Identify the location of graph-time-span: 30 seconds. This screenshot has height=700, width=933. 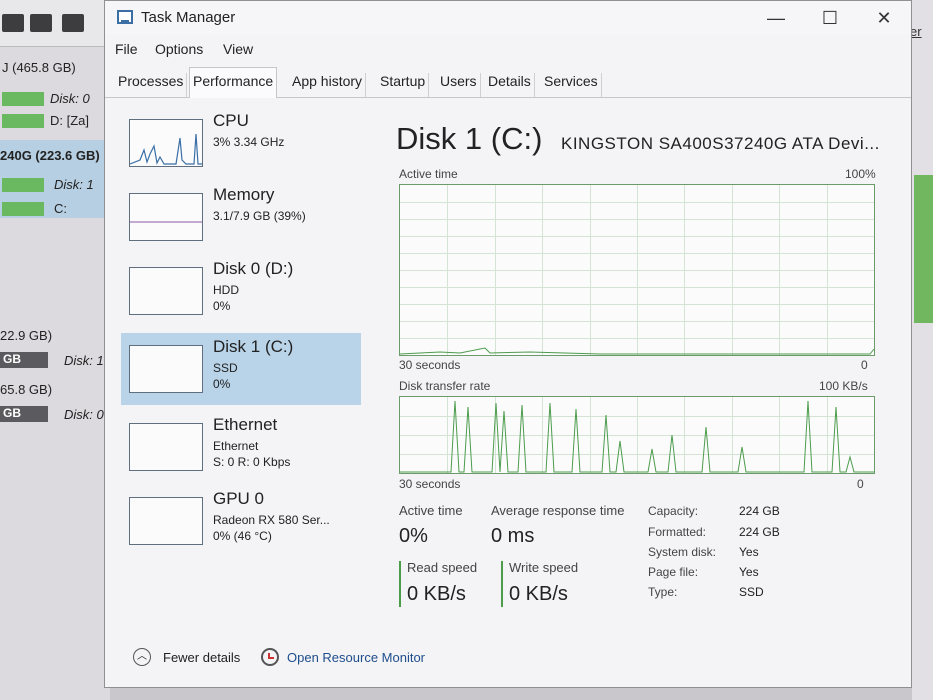
(430, 484).